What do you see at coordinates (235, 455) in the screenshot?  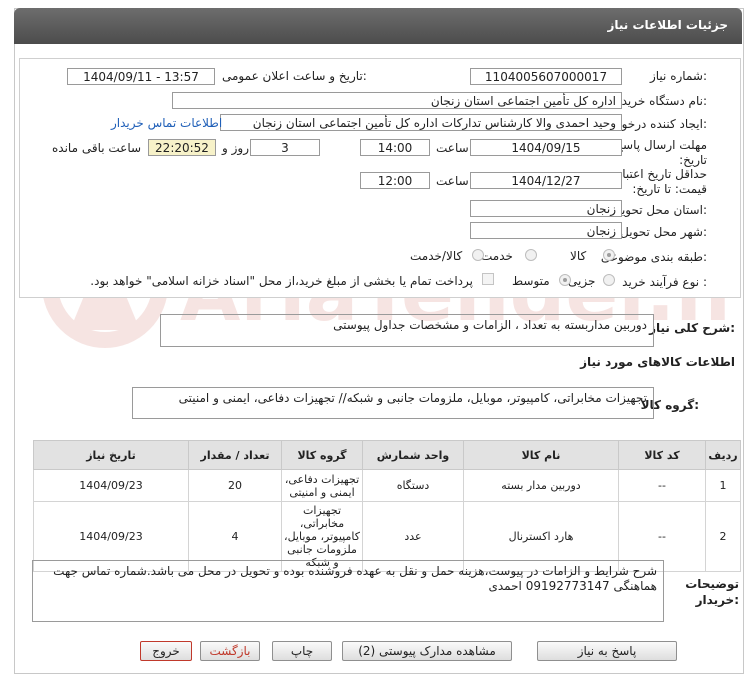 I see `col-quantity: تعداد / مقدار` at bounding box center [235, 455].